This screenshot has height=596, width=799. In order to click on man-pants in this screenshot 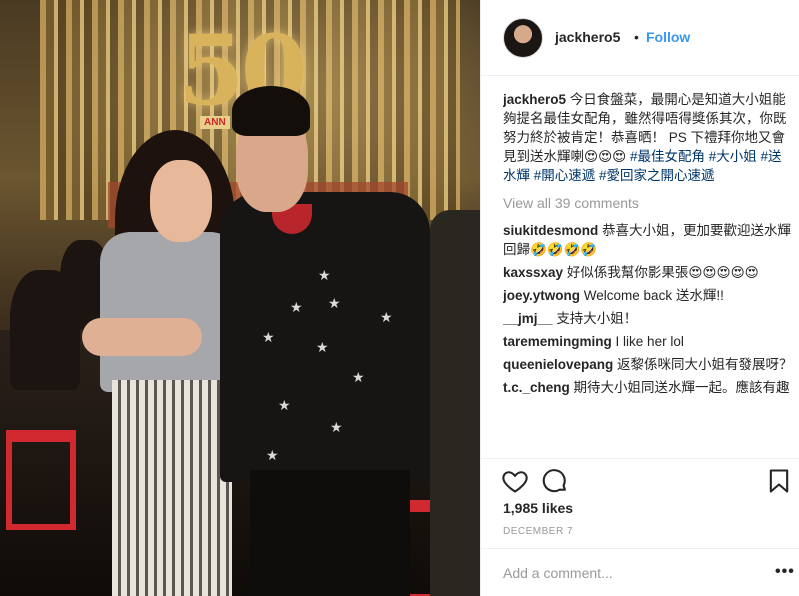, I will do `click(330, 533)`.